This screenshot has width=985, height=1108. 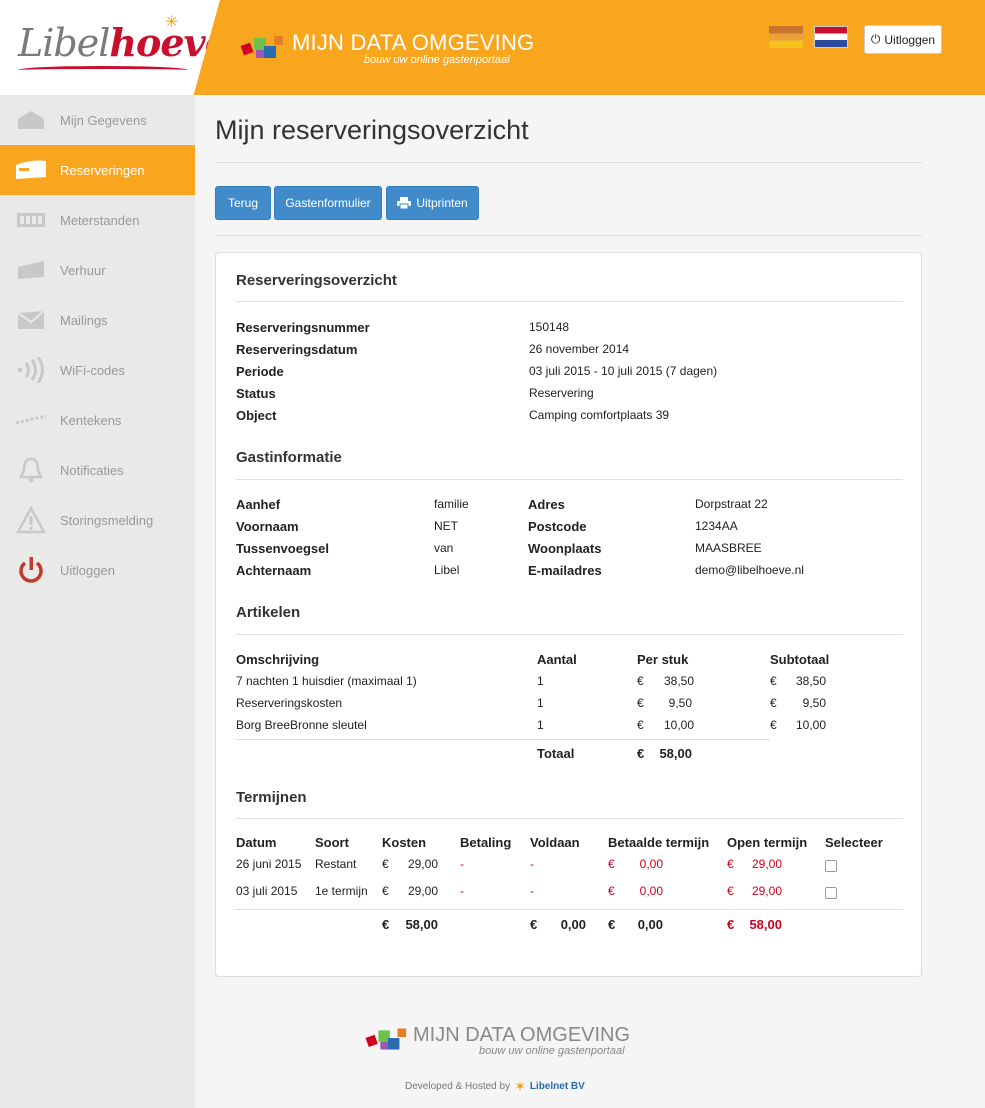 I want to click on term-date: 03 juli 2015, so click(x=267, y=891).